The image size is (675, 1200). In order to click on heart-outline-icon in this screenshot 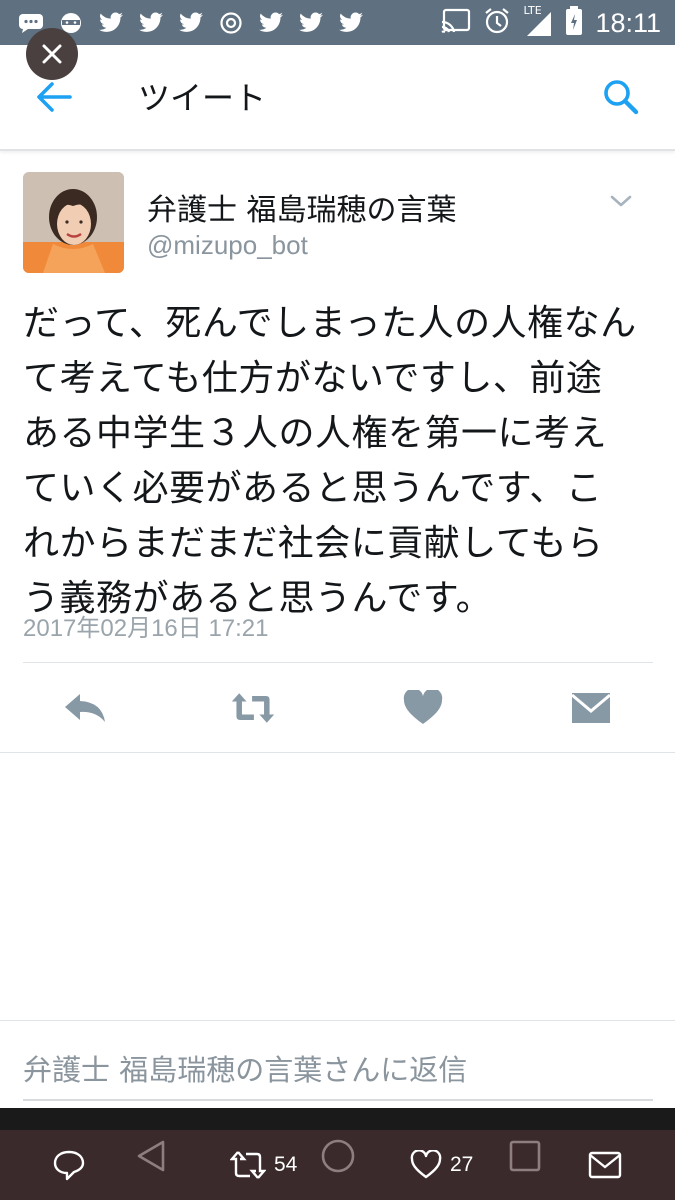, I will do `click(426, 1164)`.